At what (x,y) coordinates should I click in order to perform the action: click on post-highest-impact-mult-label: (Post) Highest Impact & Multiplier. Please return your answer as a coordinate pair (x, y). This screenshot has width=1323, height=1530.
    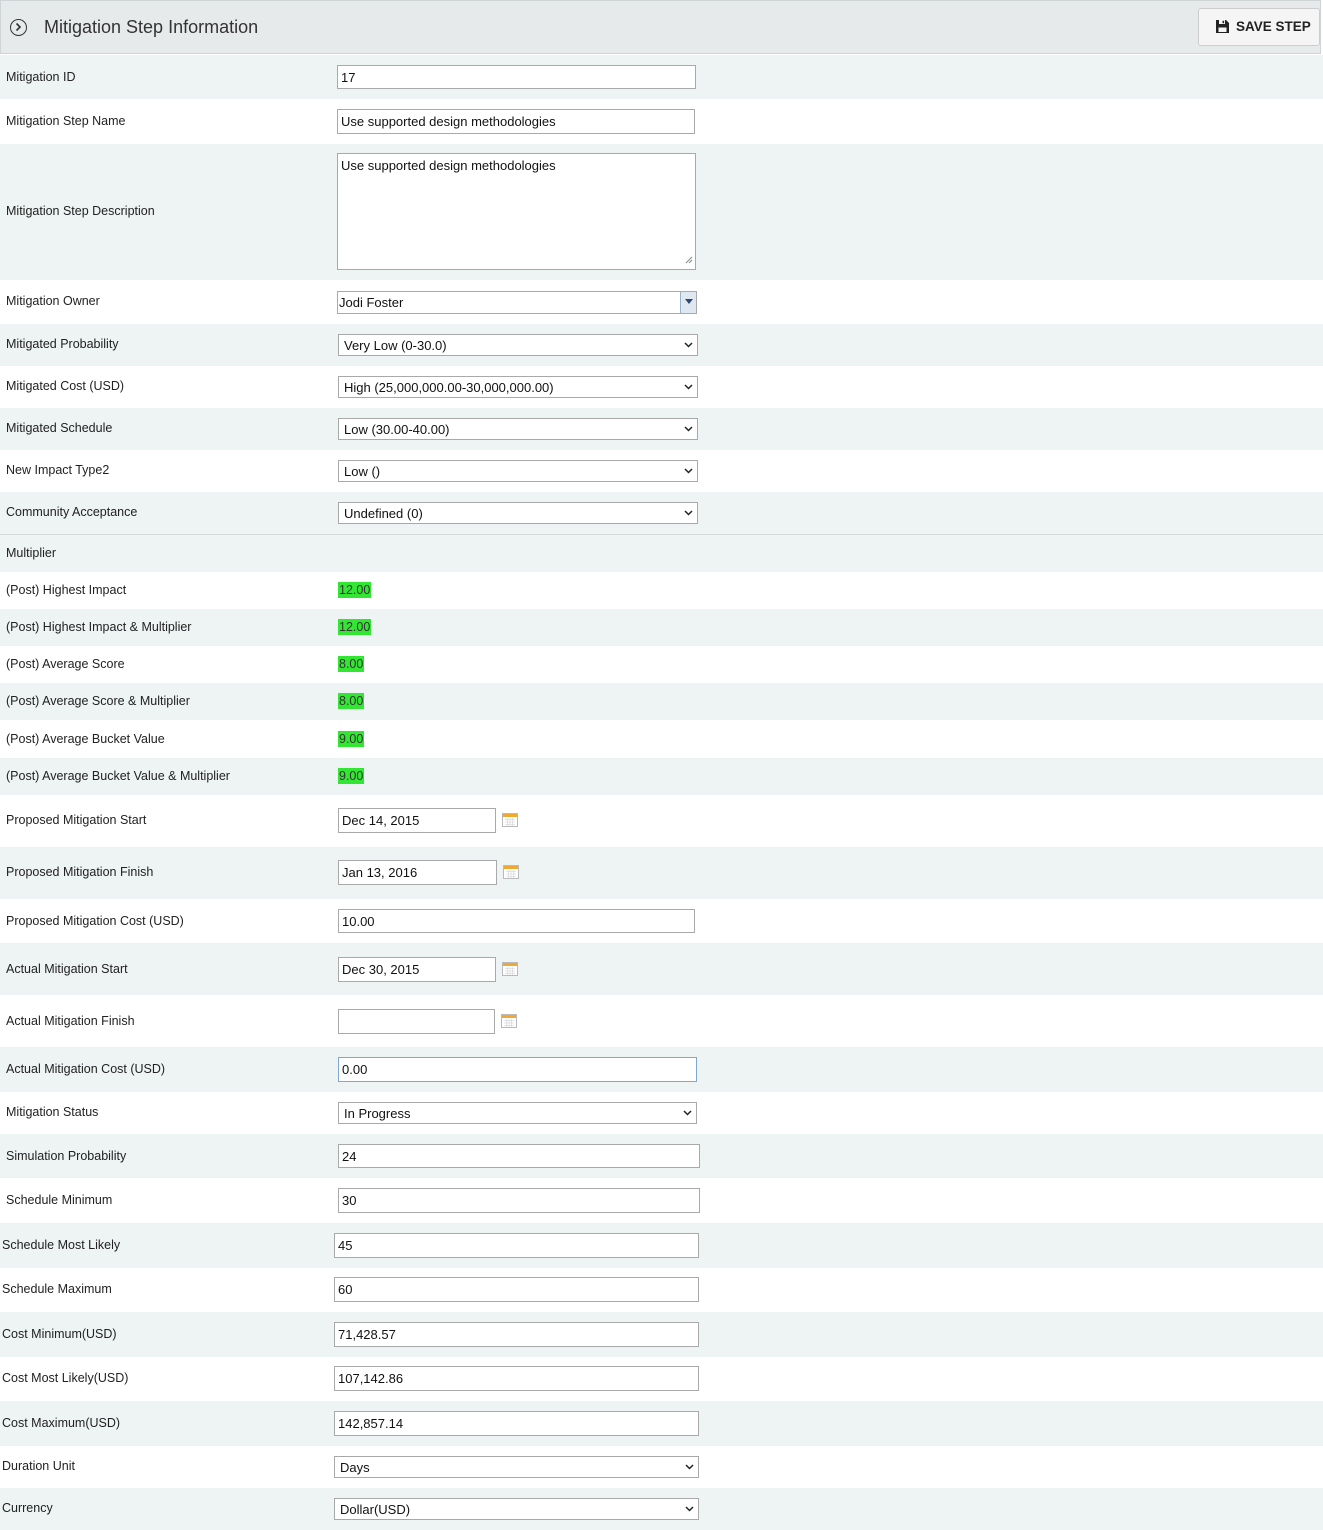
    Looking at the image, I should click on (99, 627).